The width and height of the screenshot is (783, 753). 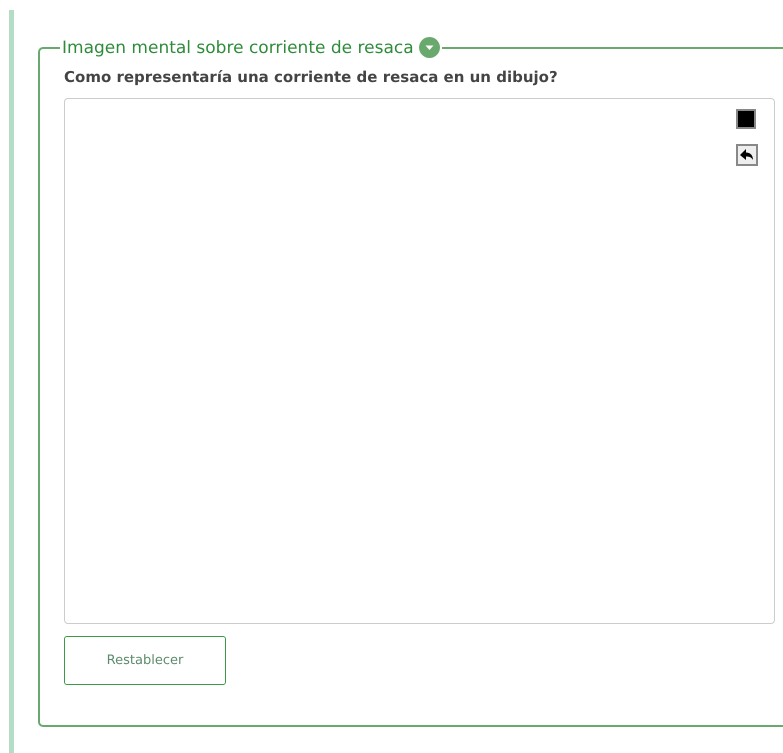 What do you see at coordinates (311, 77) in the screenshot?
I see `question-text: Como representaría una corriente de resaca en un dibujo?` at bounding box center [311, 77].